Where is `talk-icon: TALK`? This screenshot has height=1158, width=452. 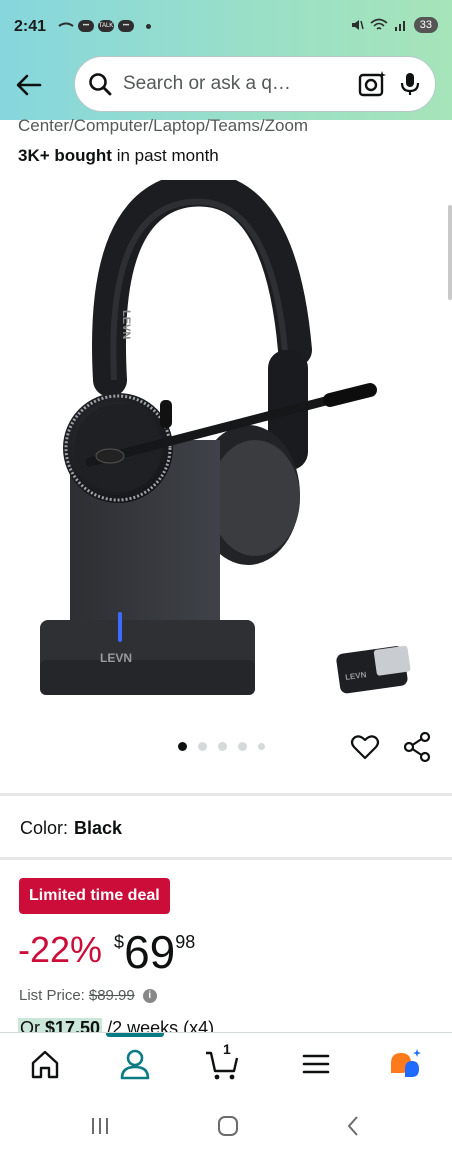
talk-icon: TALK is located at coordinates (106, 26).